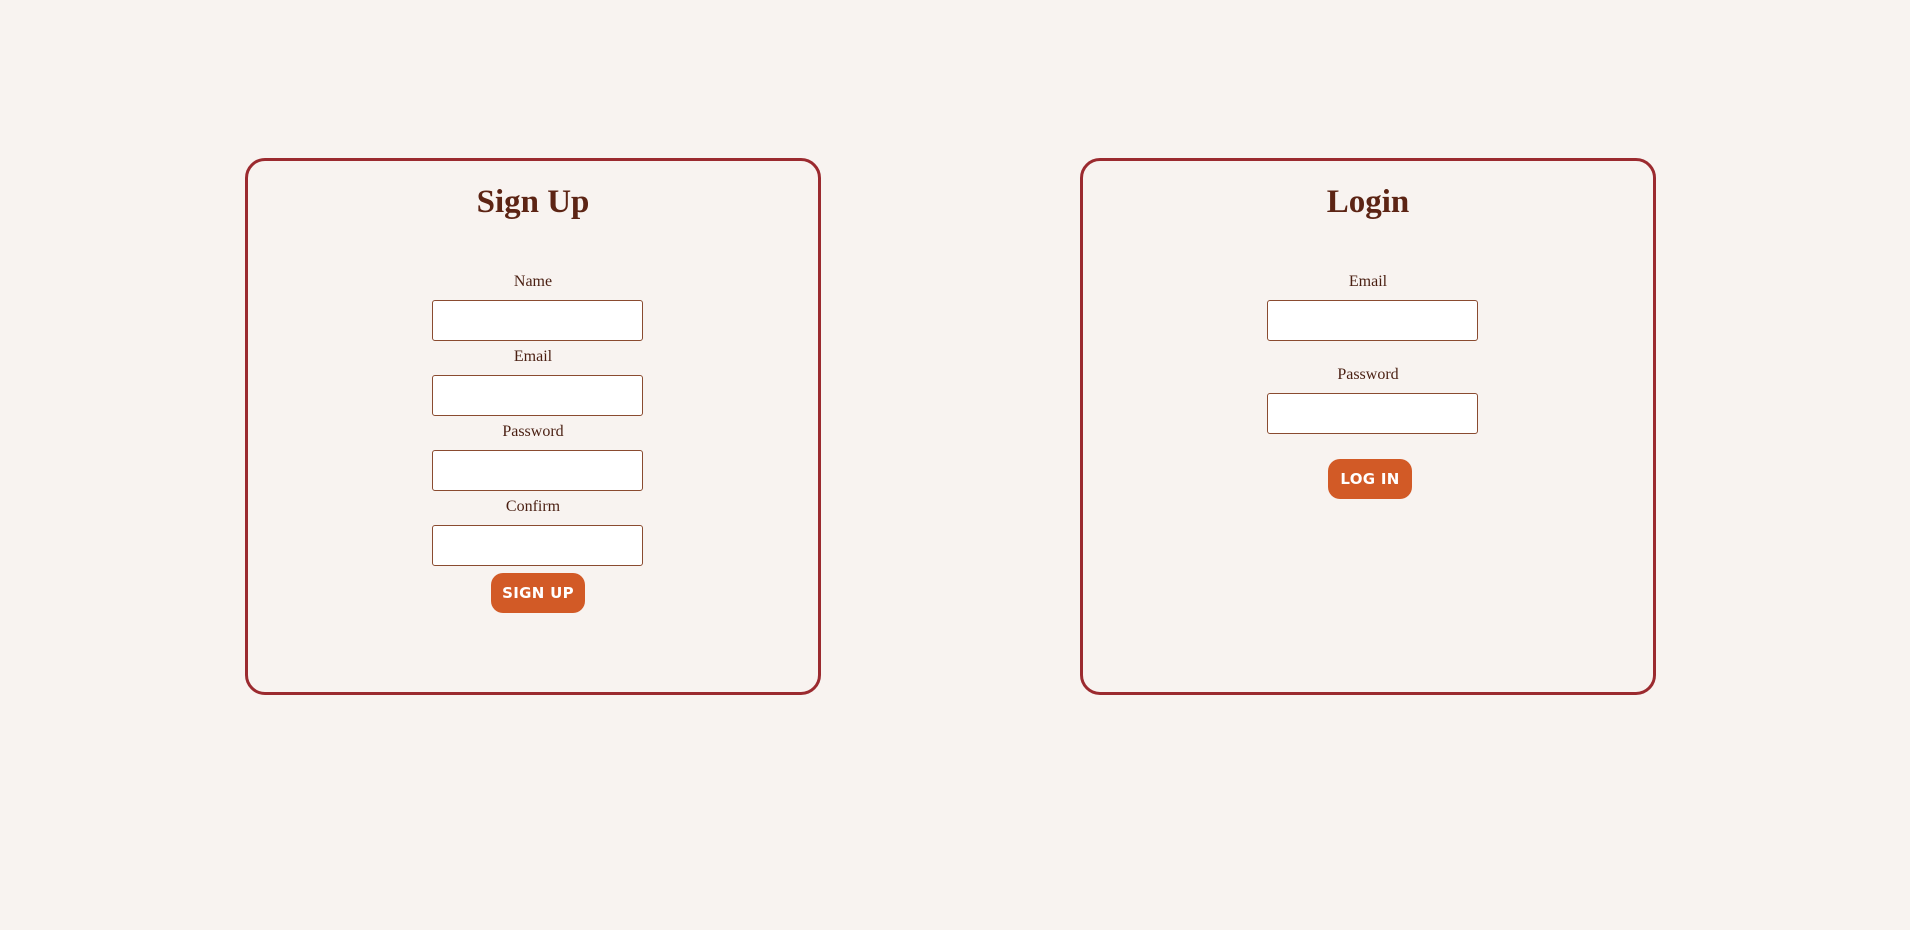 The image size is (1910, 930). What do you see at coordinates (1370, 479) in the screenshot?
I see `login-button: LOG IN` at bounding box center [1370, 479].